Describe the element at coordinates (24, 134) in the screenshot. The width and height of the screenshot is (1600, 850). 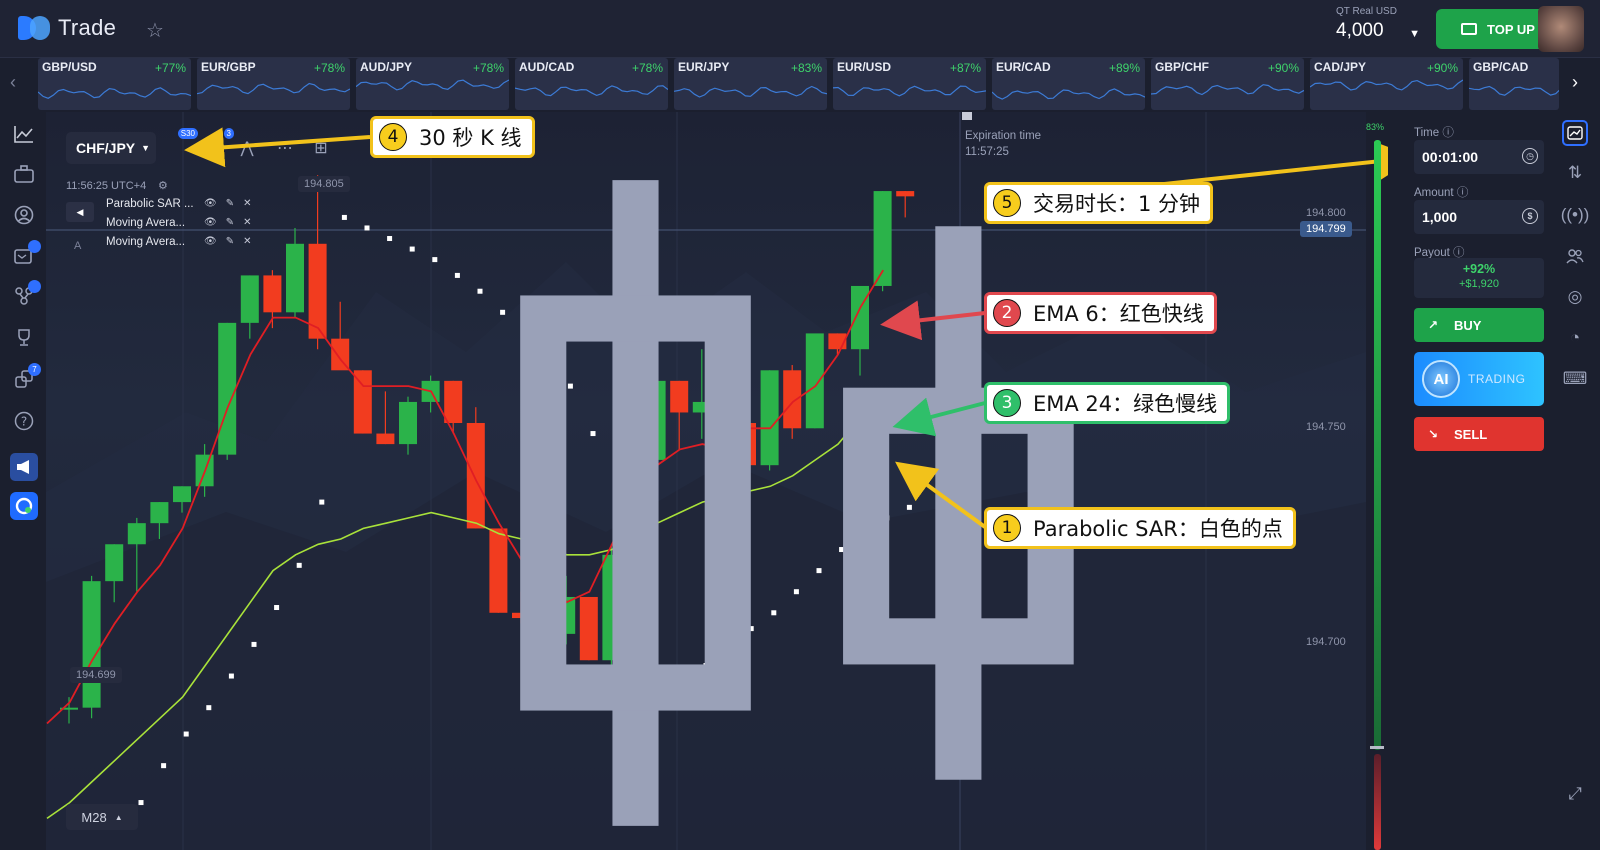
I see `chart-line-icon` at that location.